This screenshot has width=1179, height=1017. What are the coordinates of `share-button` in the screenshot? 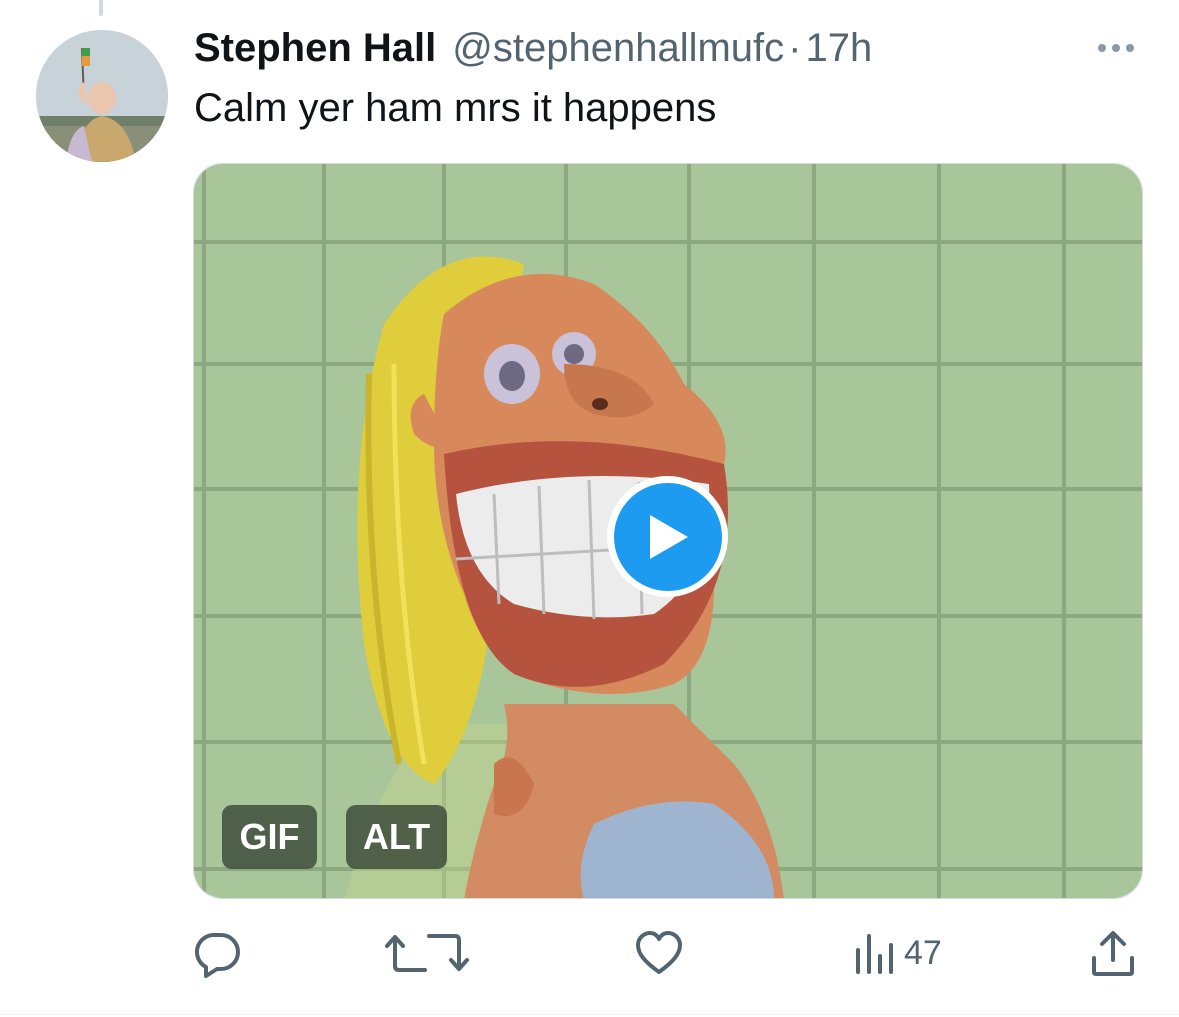 It's located at (1113, 953).